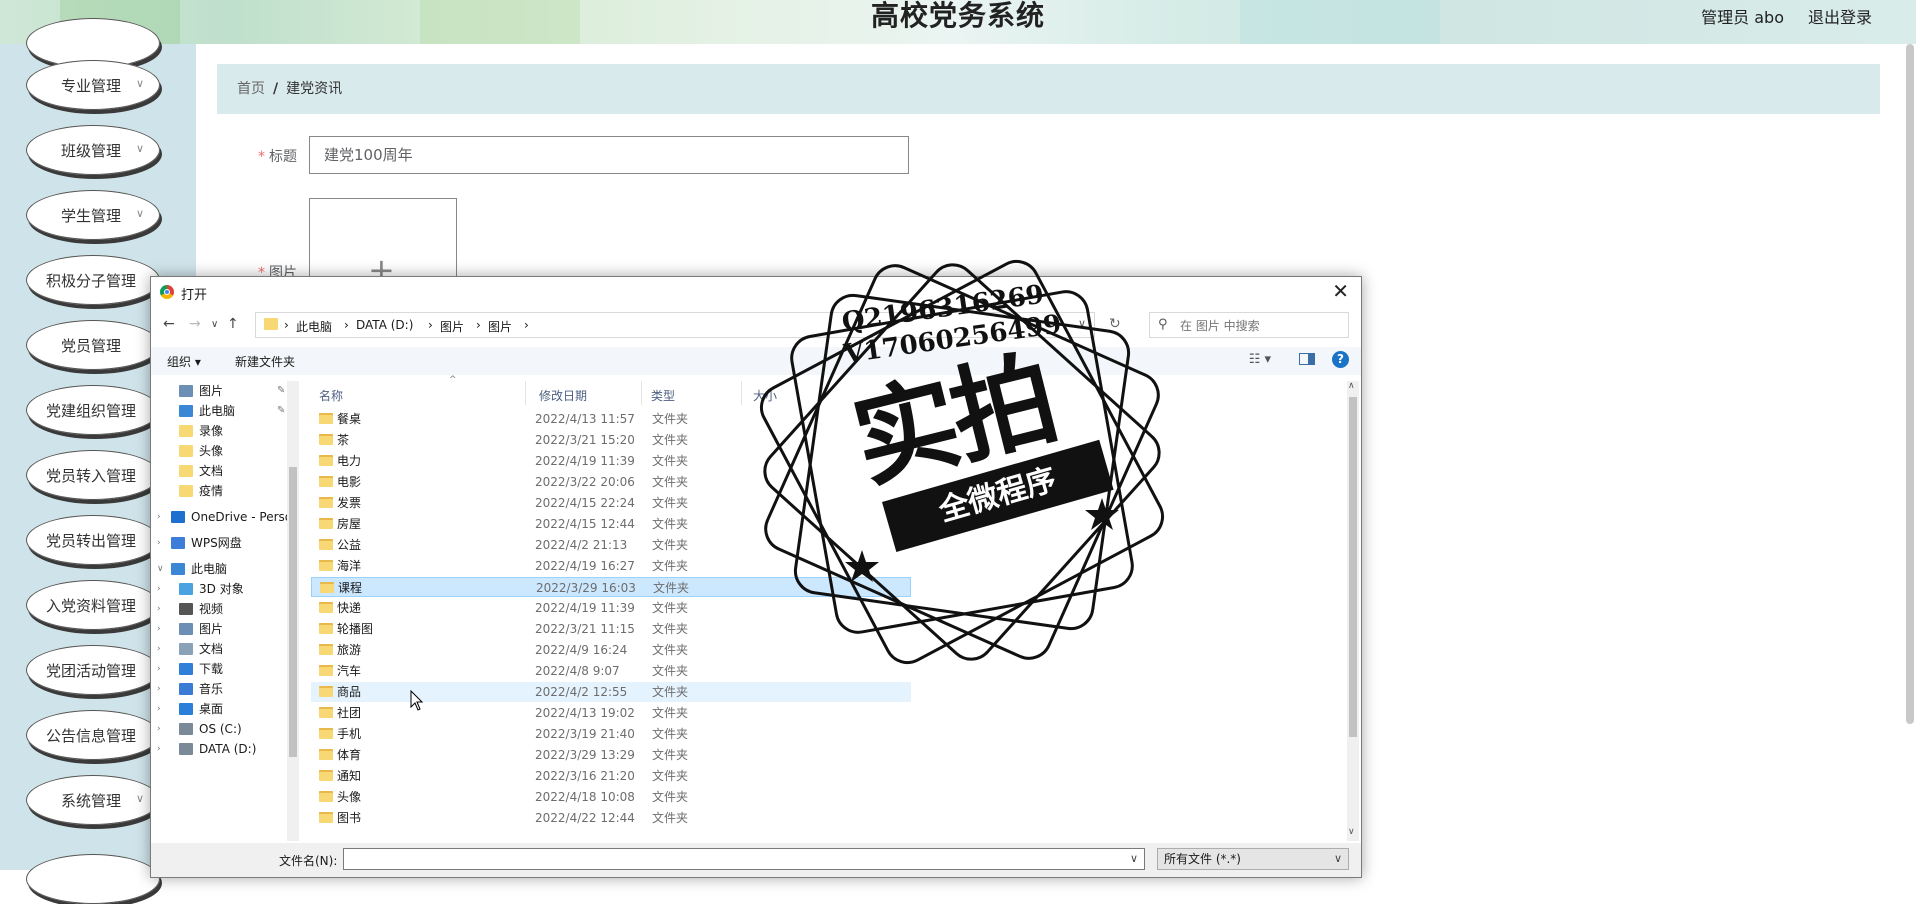 This screenshot has height=904, width=1916. What do you see at coordinates (93, 215) in the screenshot?
I see `sidebar-item: 学生管理 ∨` at bounding box center [93, 215].